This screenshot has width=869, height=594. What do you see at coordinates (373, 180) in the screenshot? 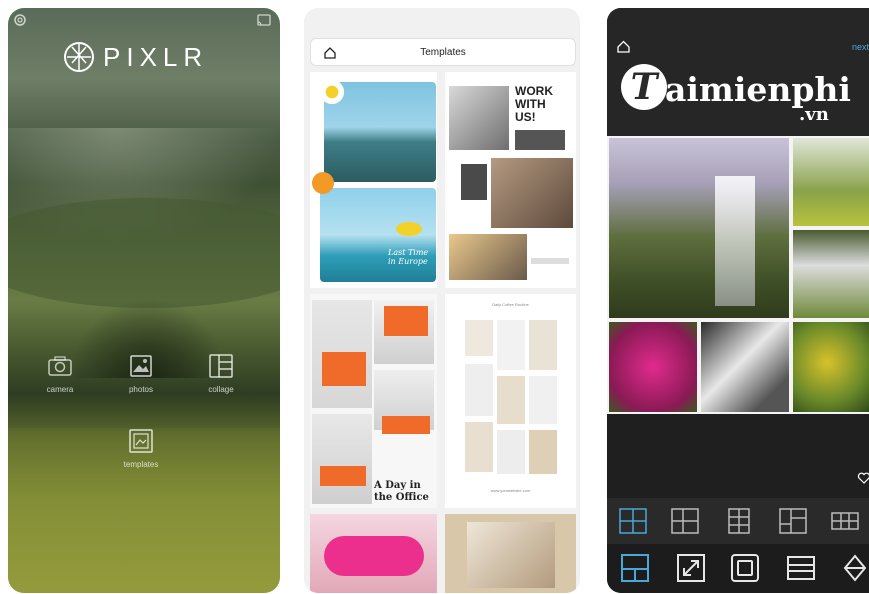
I see `template-card-europe: Last Time in Europe` at bounding box center [373, 180].